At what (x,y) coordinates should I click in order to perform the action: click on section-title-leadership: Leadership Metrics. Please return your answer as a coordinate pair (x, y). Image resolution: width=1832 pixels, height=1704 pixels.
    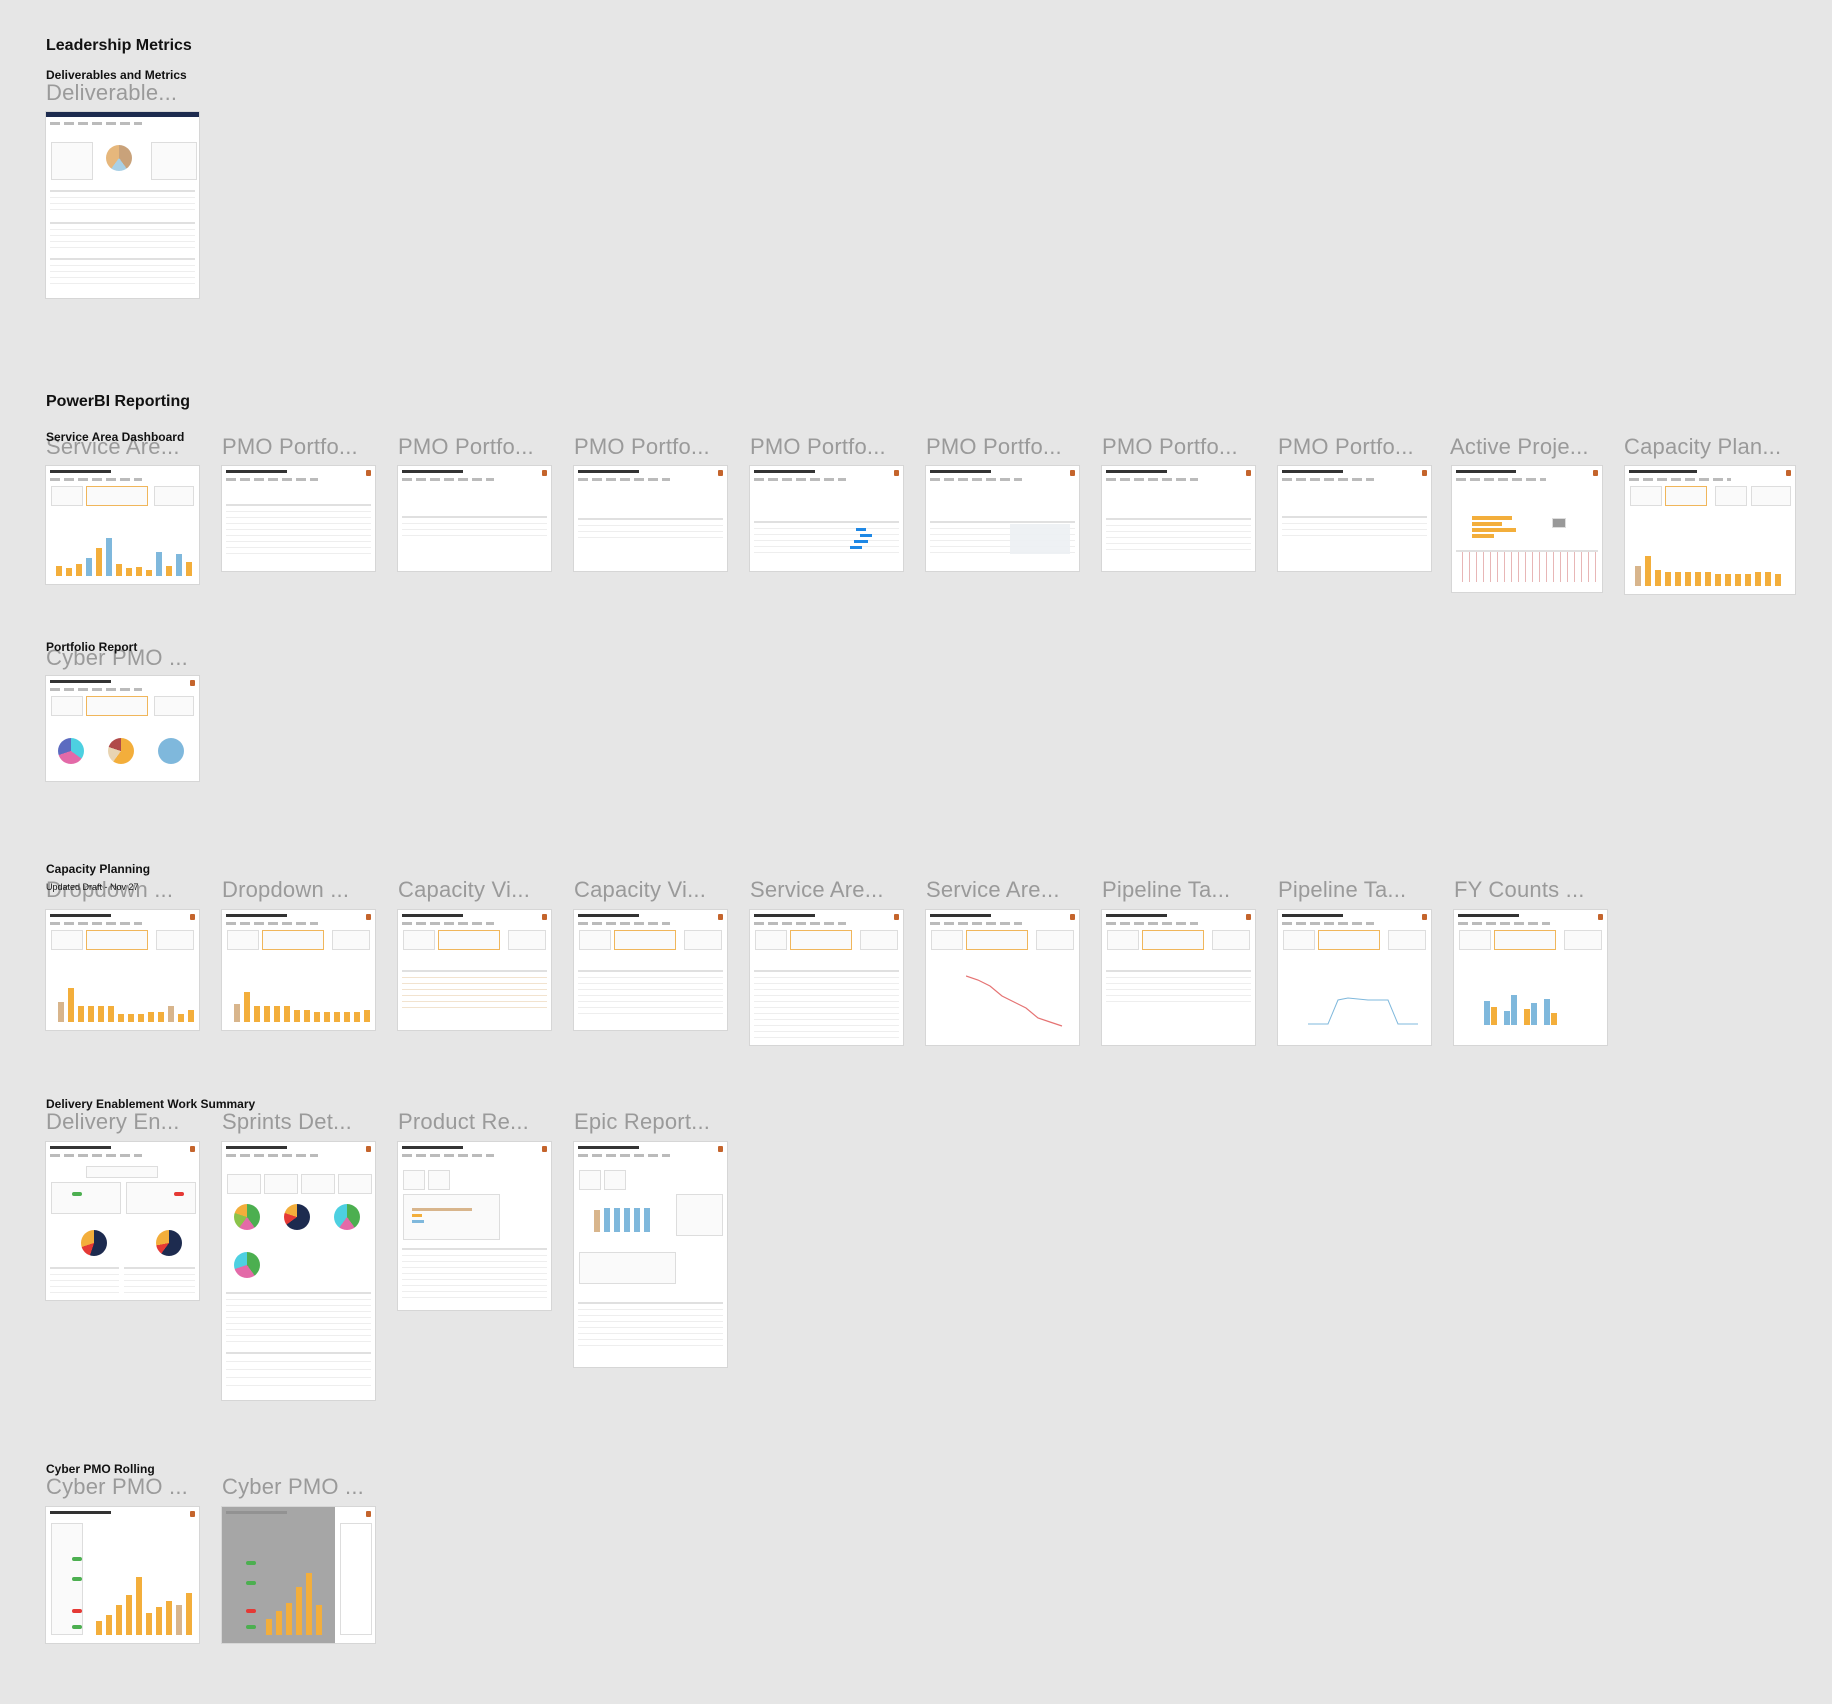
    Looking at the image, I should click on (119, 45).